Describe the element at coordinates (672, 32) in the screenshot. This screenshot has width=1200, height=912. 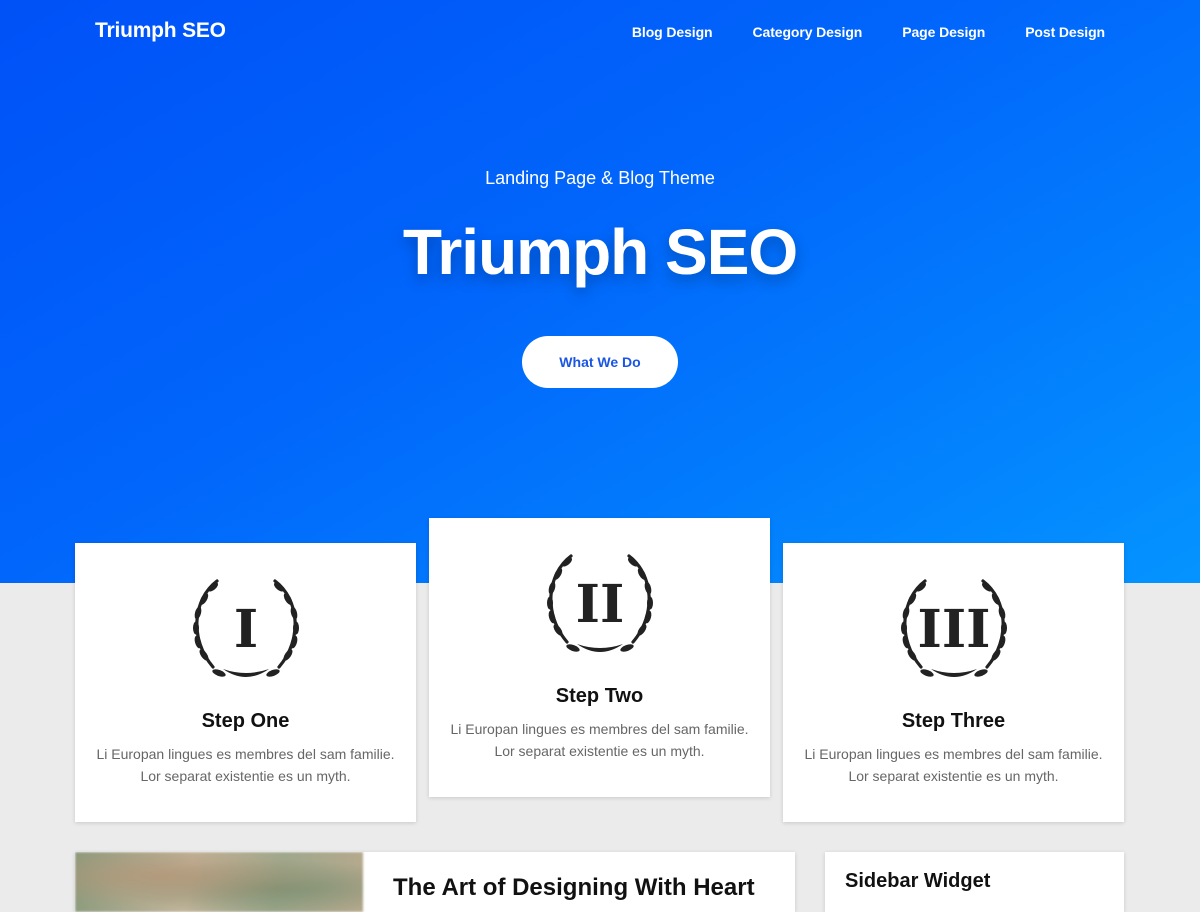
I see `nav-item-blog-design: Blog Design` at that location.